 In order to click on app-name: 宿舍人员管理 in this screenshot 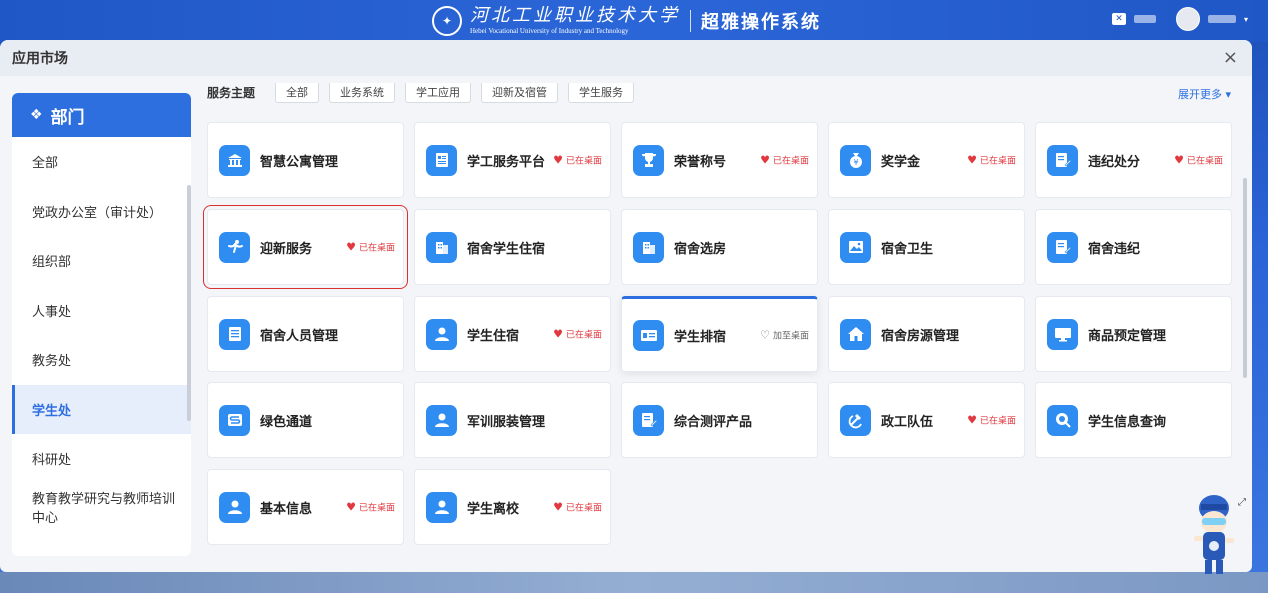, I will do `click(299, 336)`.